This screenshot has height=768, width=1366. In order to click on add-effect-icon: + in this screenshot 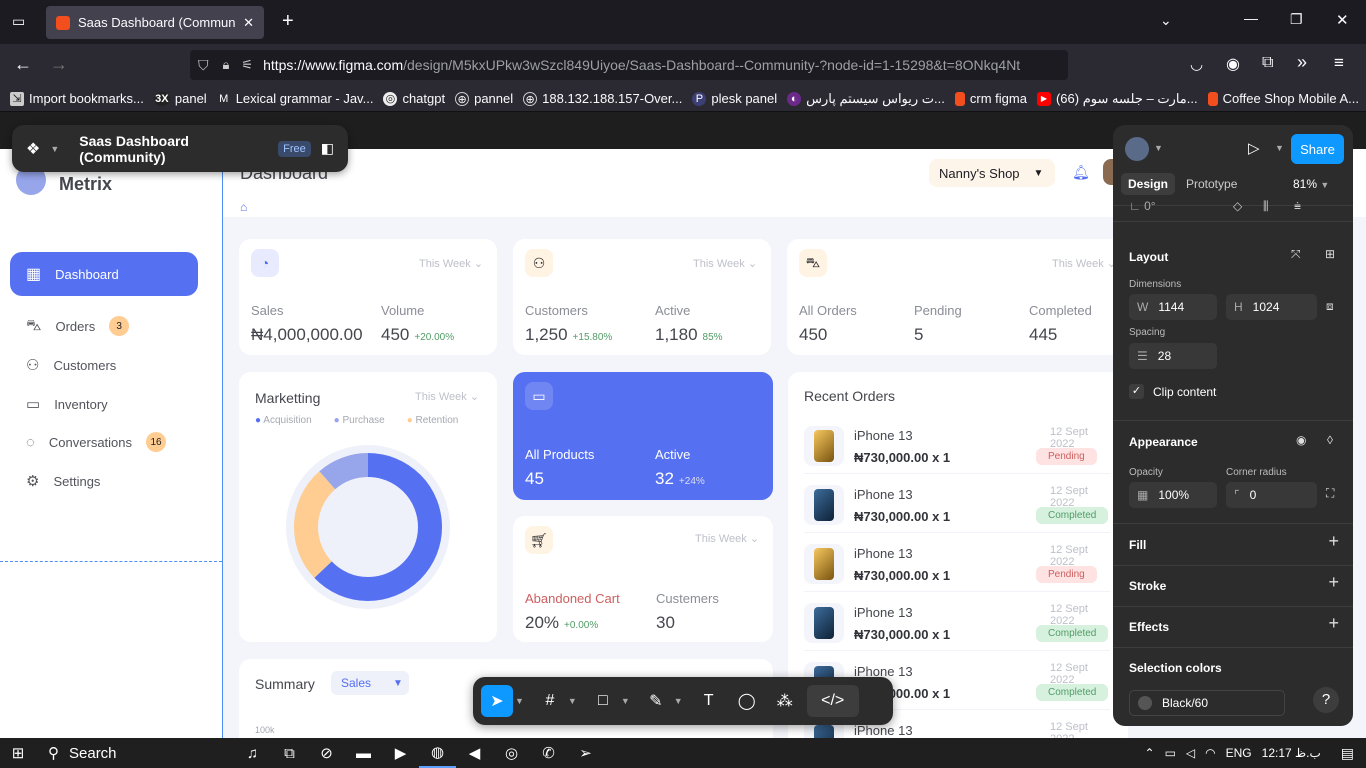, I will do `click(1333, 623)`.